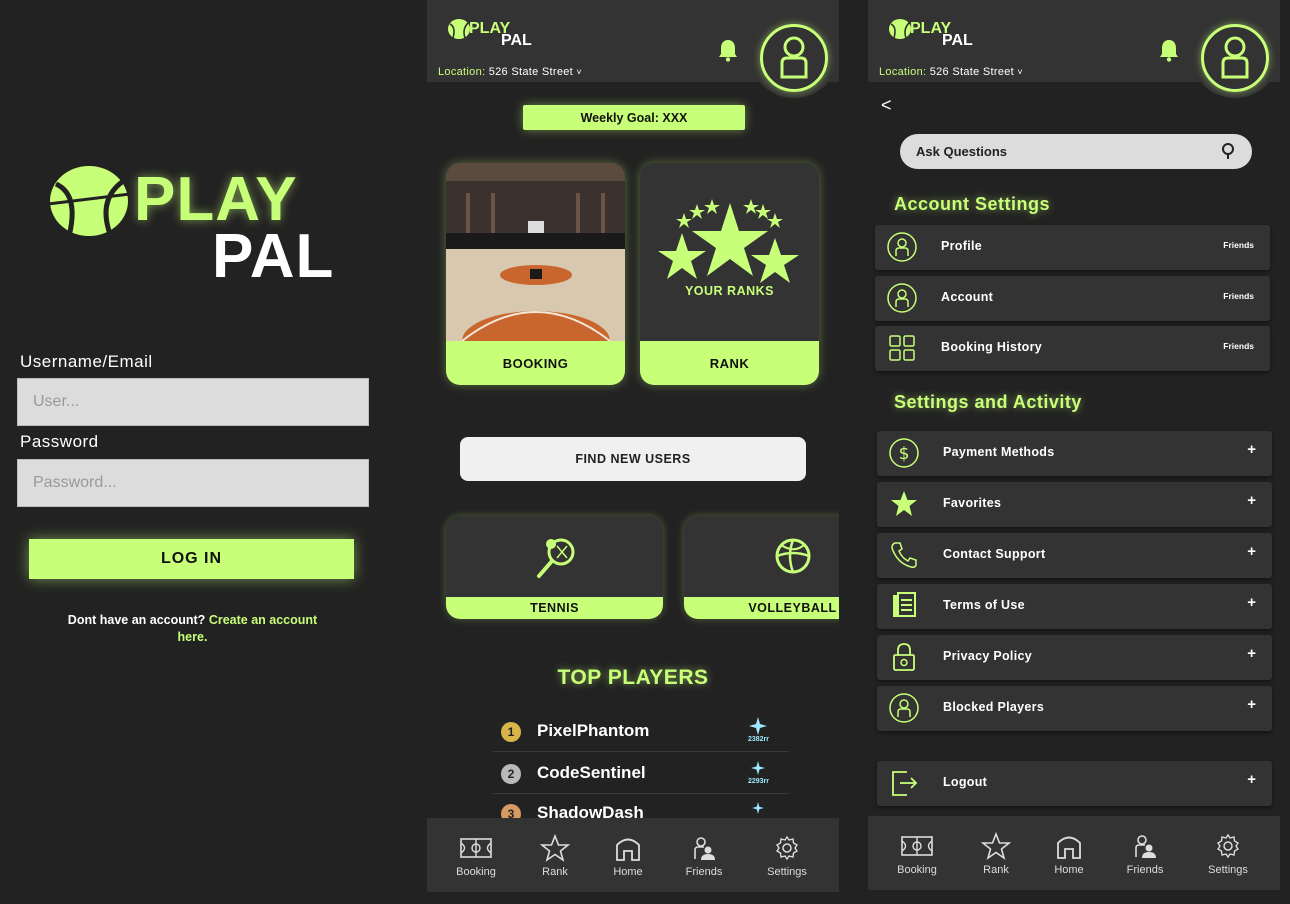  I want to click on row-label: Booking History, so click(992, 347).